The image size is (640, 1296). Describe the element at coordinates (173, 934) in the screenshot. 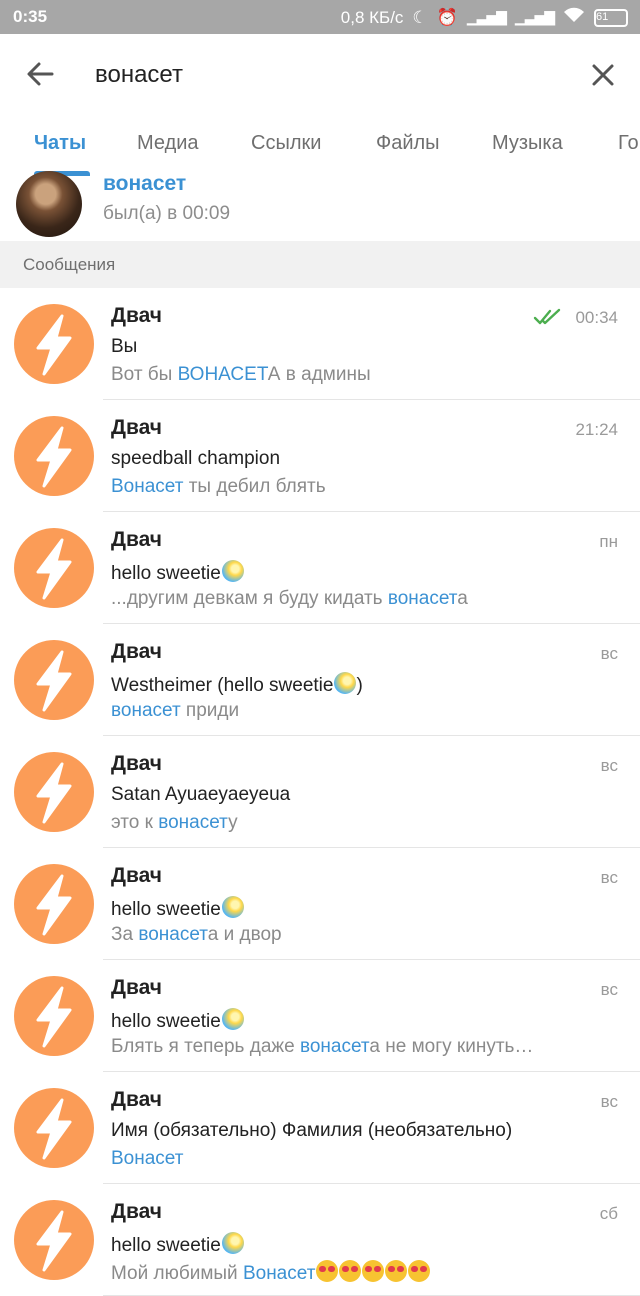

I see `highlighted-match: вонасет` at that location.